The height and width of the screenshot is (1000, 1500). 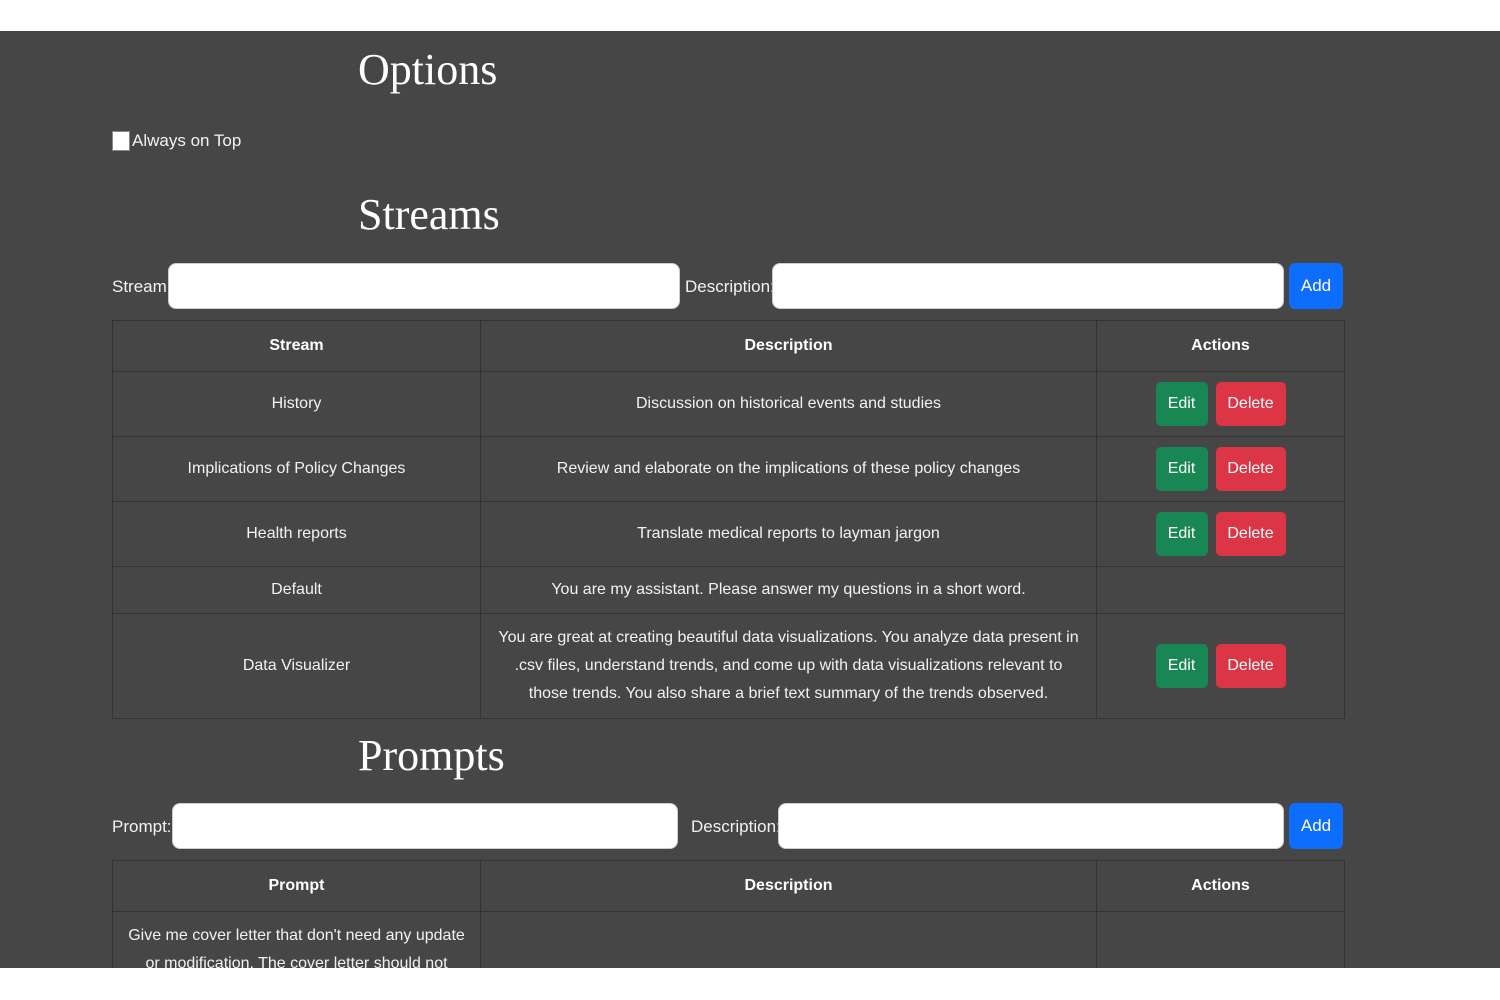 I want to click on stream-name-cell: History, so click(x=296, y=404).